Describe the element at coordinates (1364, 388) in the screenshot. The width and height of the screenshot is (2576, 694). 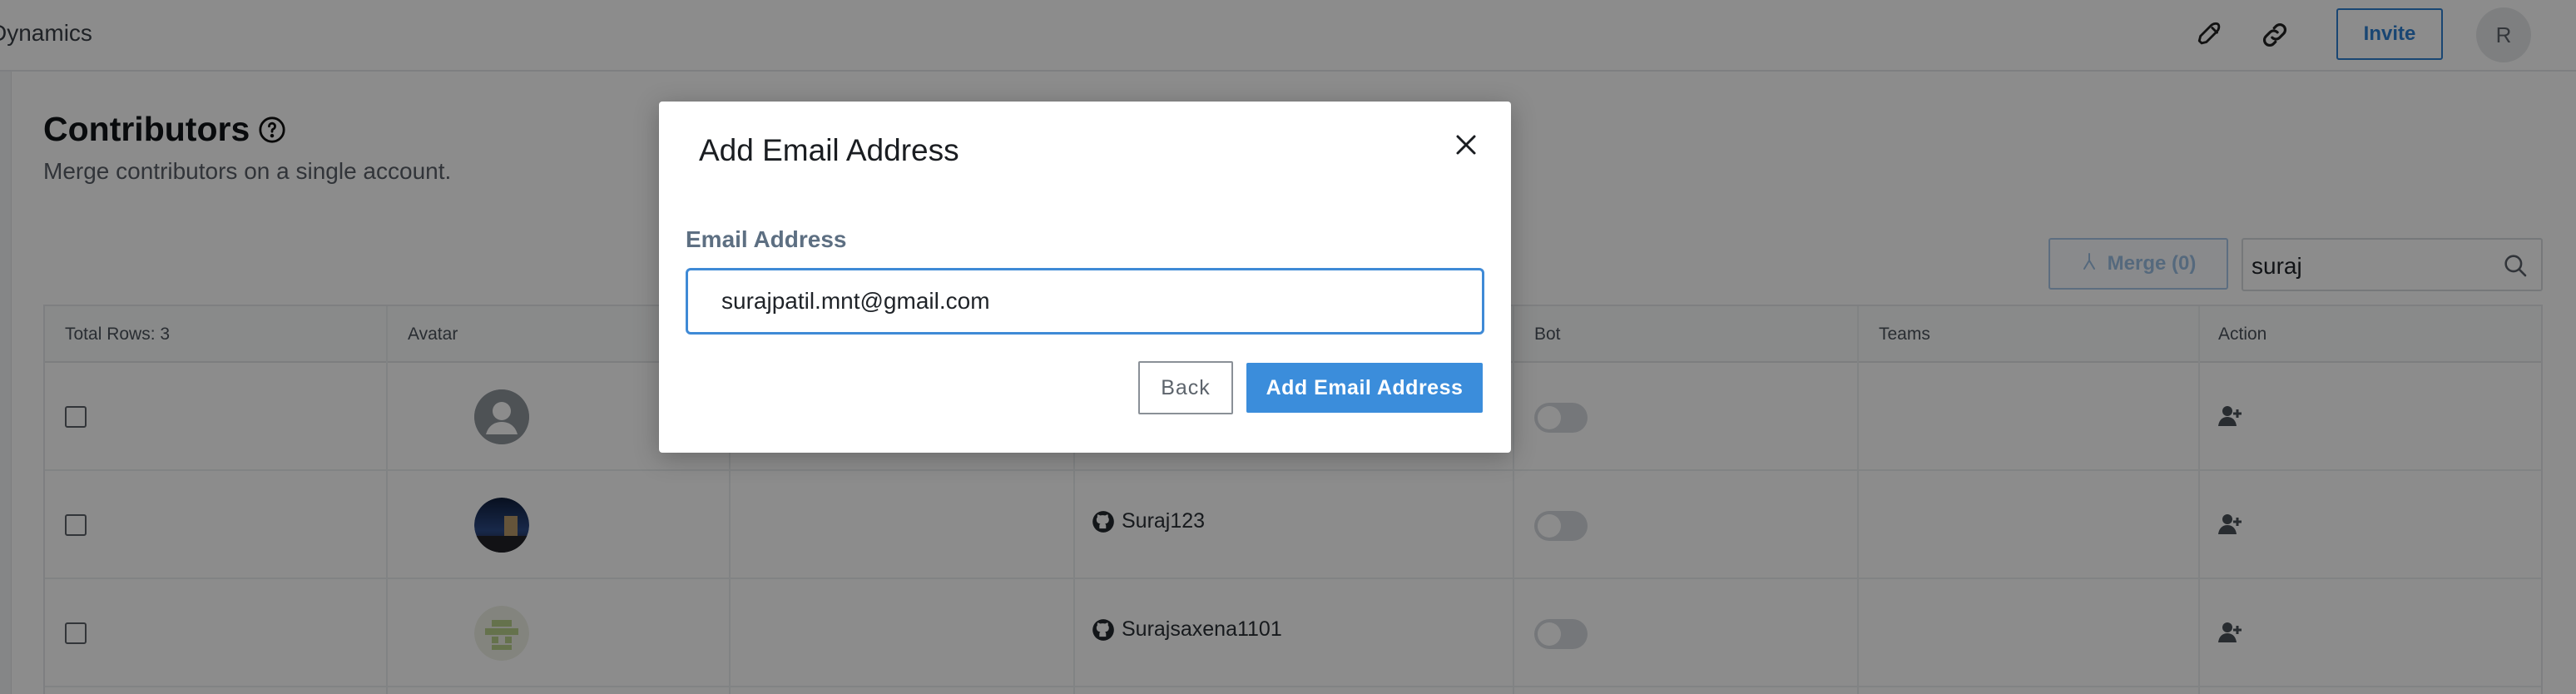
I see `add-email-button: Add Email Address` at that location.